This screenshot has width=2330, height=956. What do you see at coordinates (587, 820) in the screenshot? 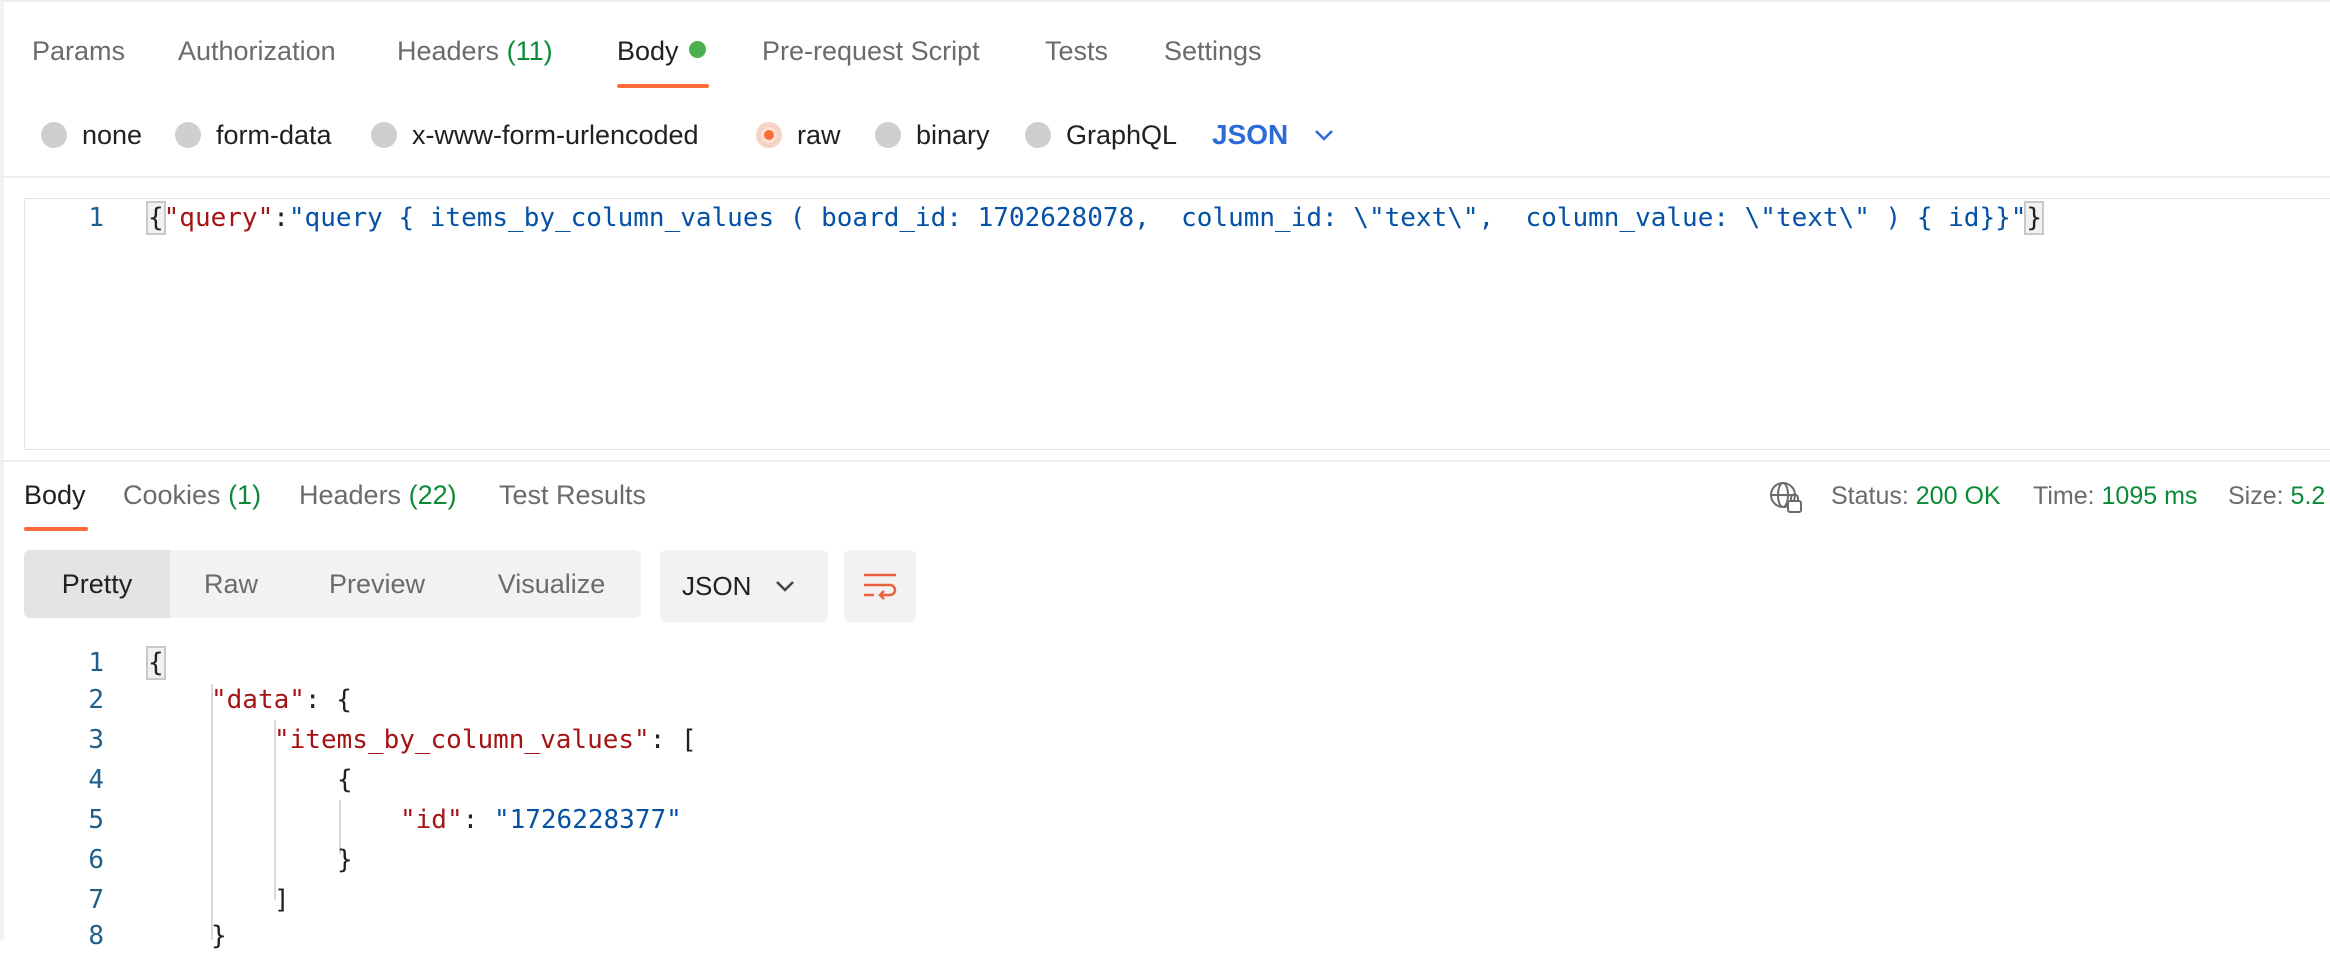
I see `json-string-value: "1726228377"` at bounding box center [587, 820].